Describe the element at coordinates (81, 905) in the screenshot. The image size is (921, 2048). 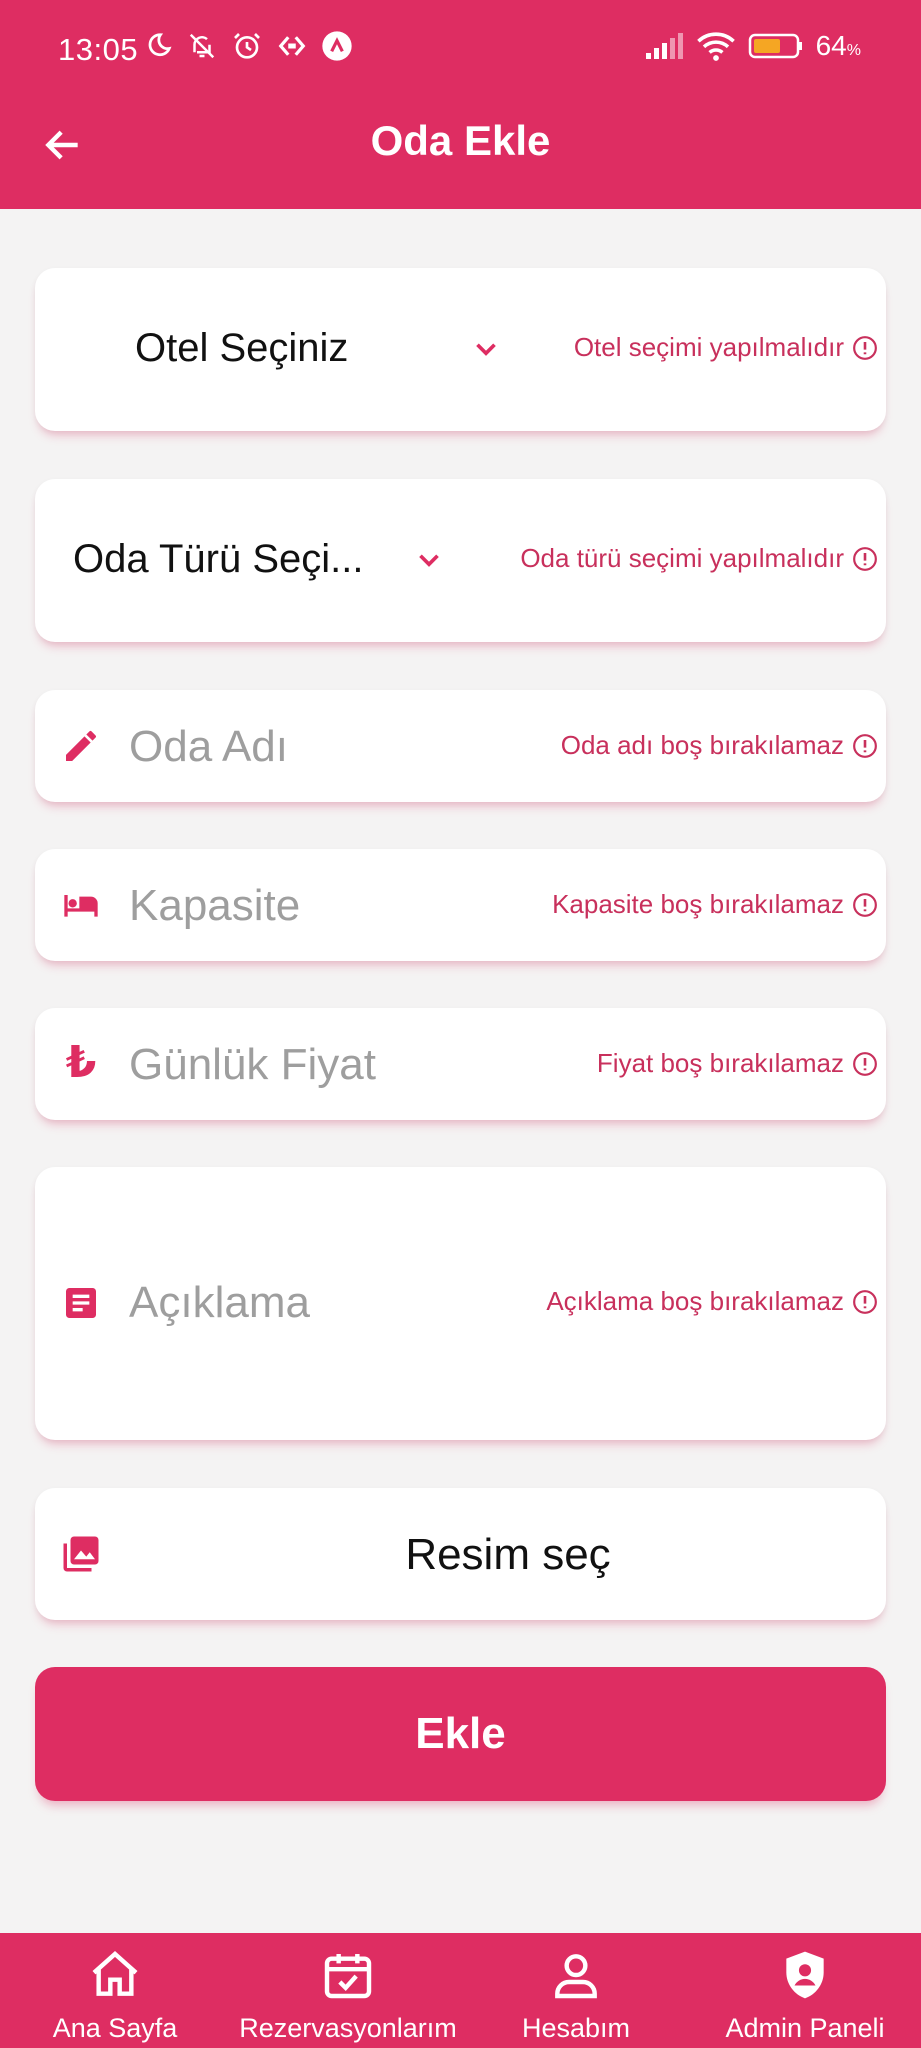
I see `bed-icon` at that location.